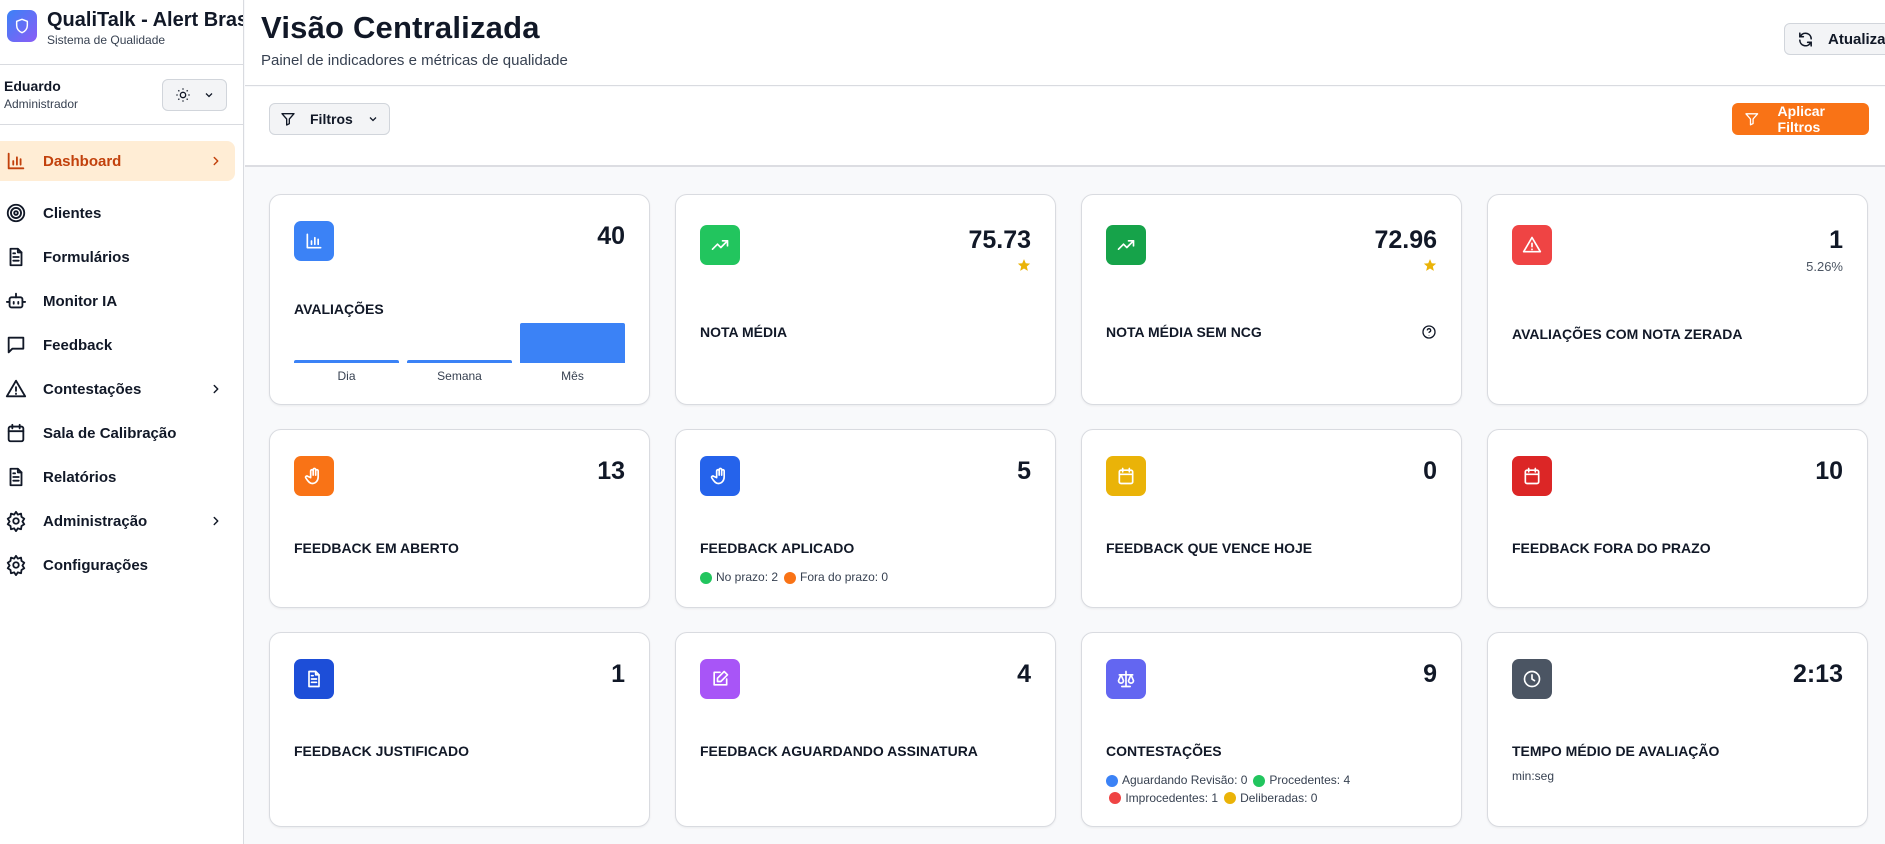 Image resolution: width=1885 pixels, height=844 pixels. I want to click on apply-filters-label: Aplicar Filtros, so click(1801, 119).